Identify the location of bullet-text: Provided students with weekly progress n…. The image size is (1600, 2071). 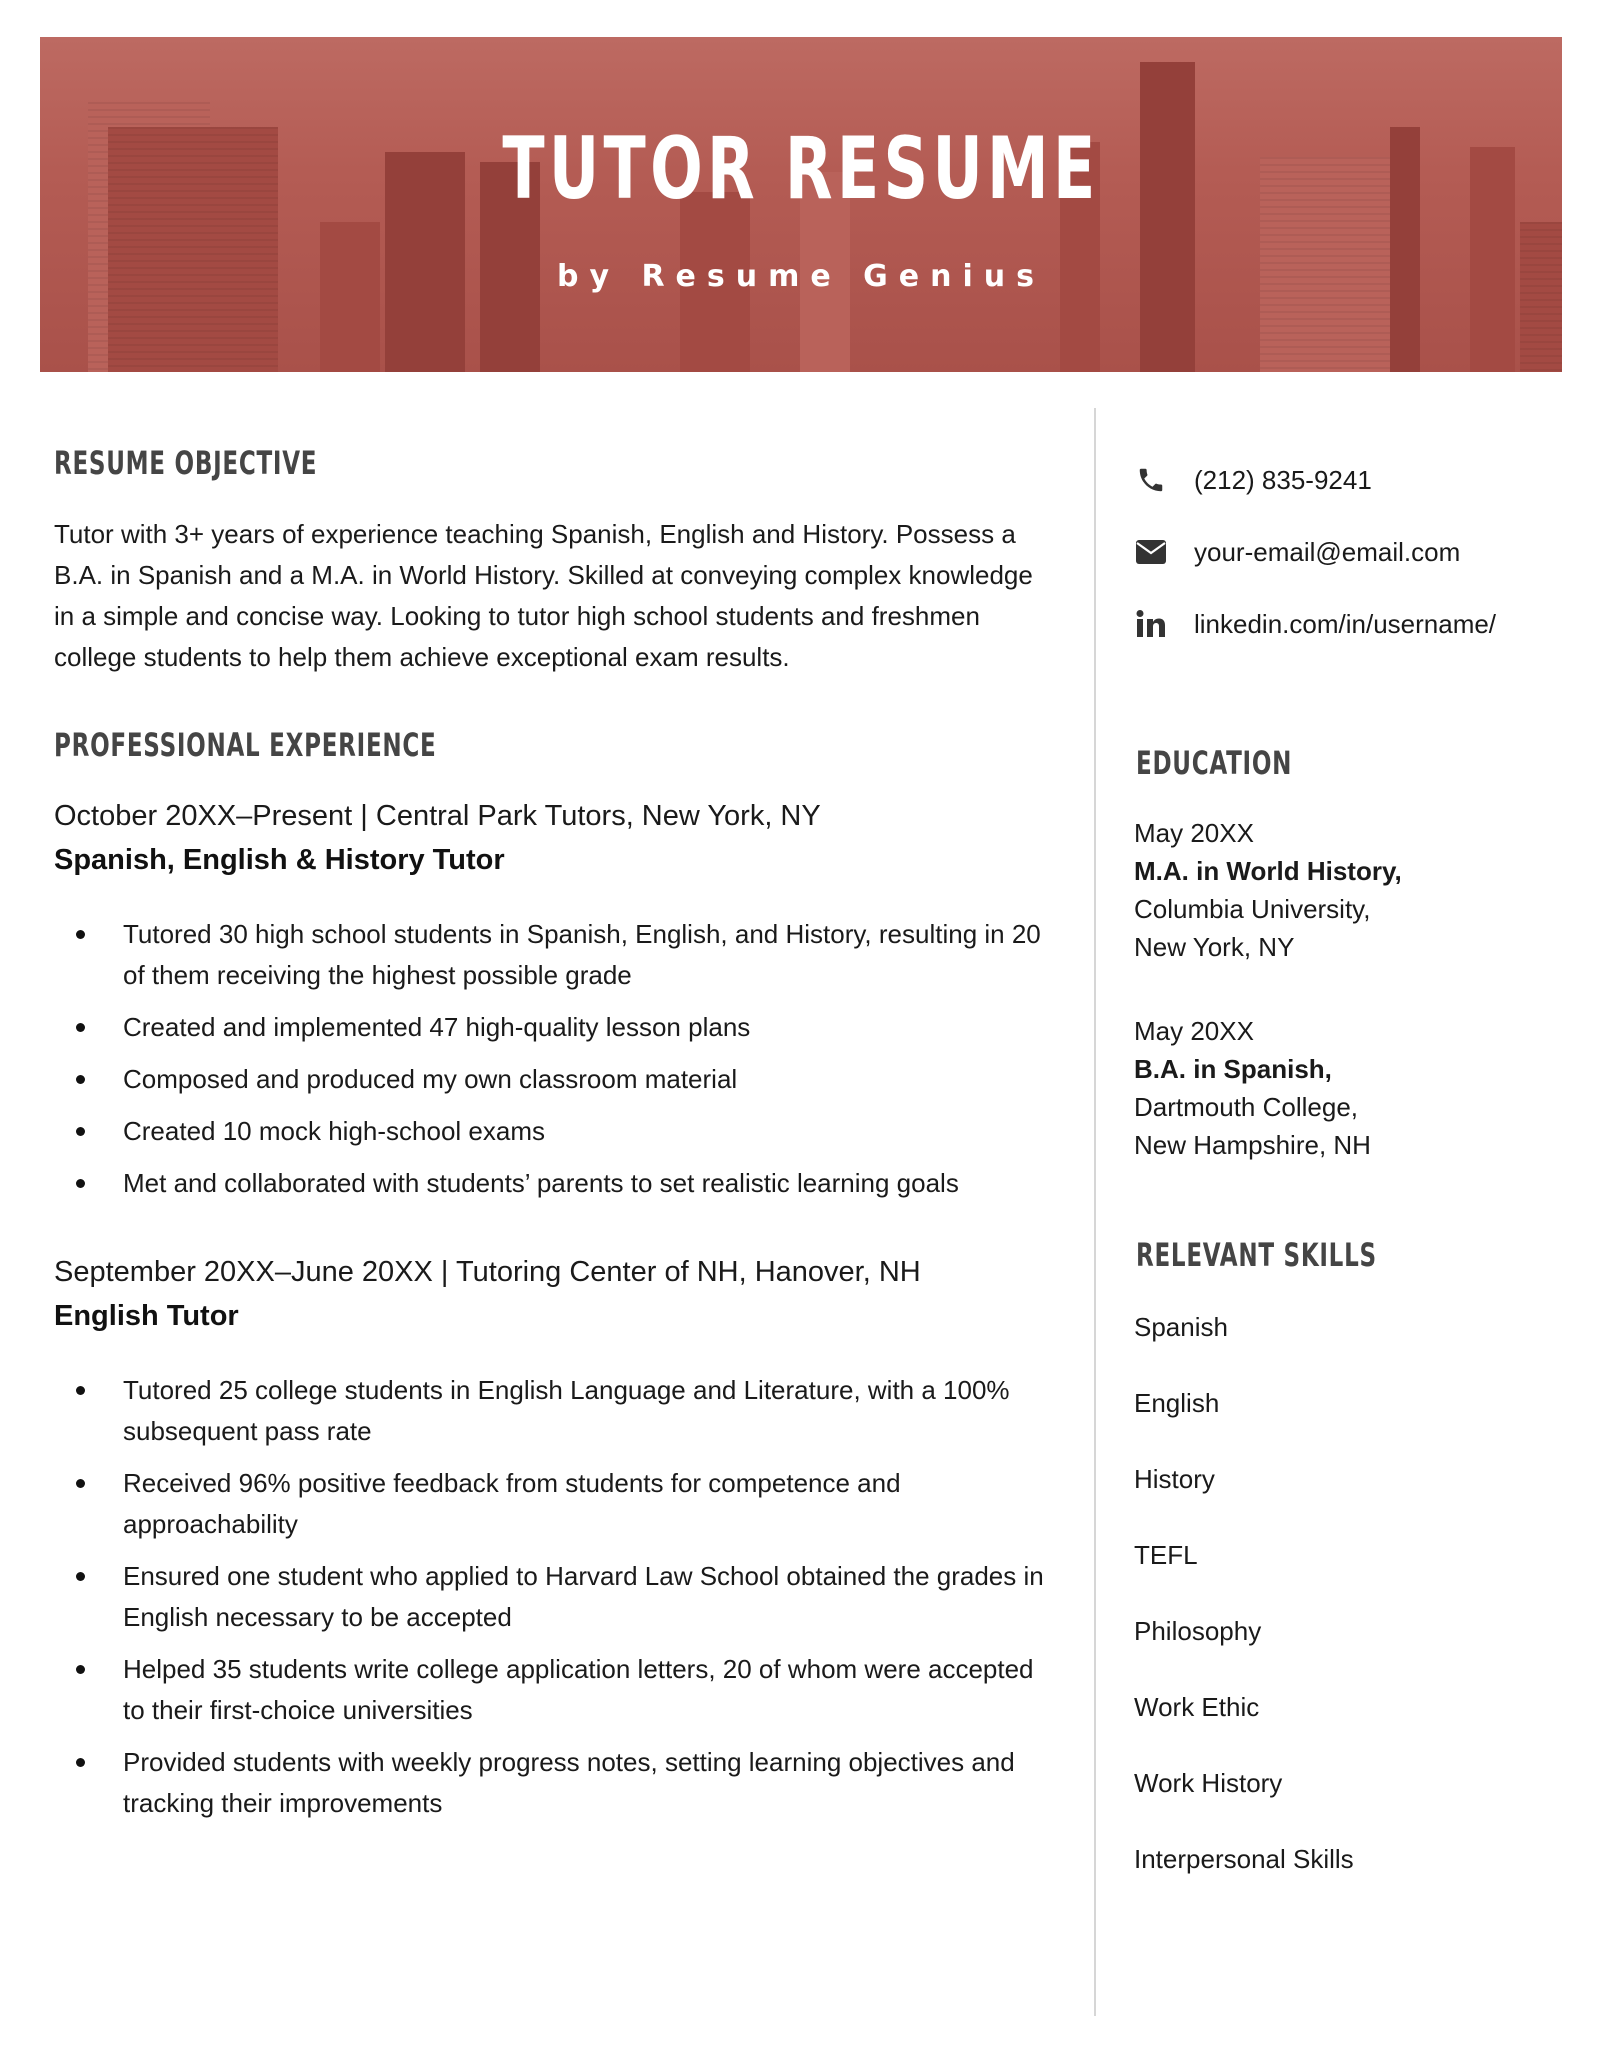
(569, 1782).